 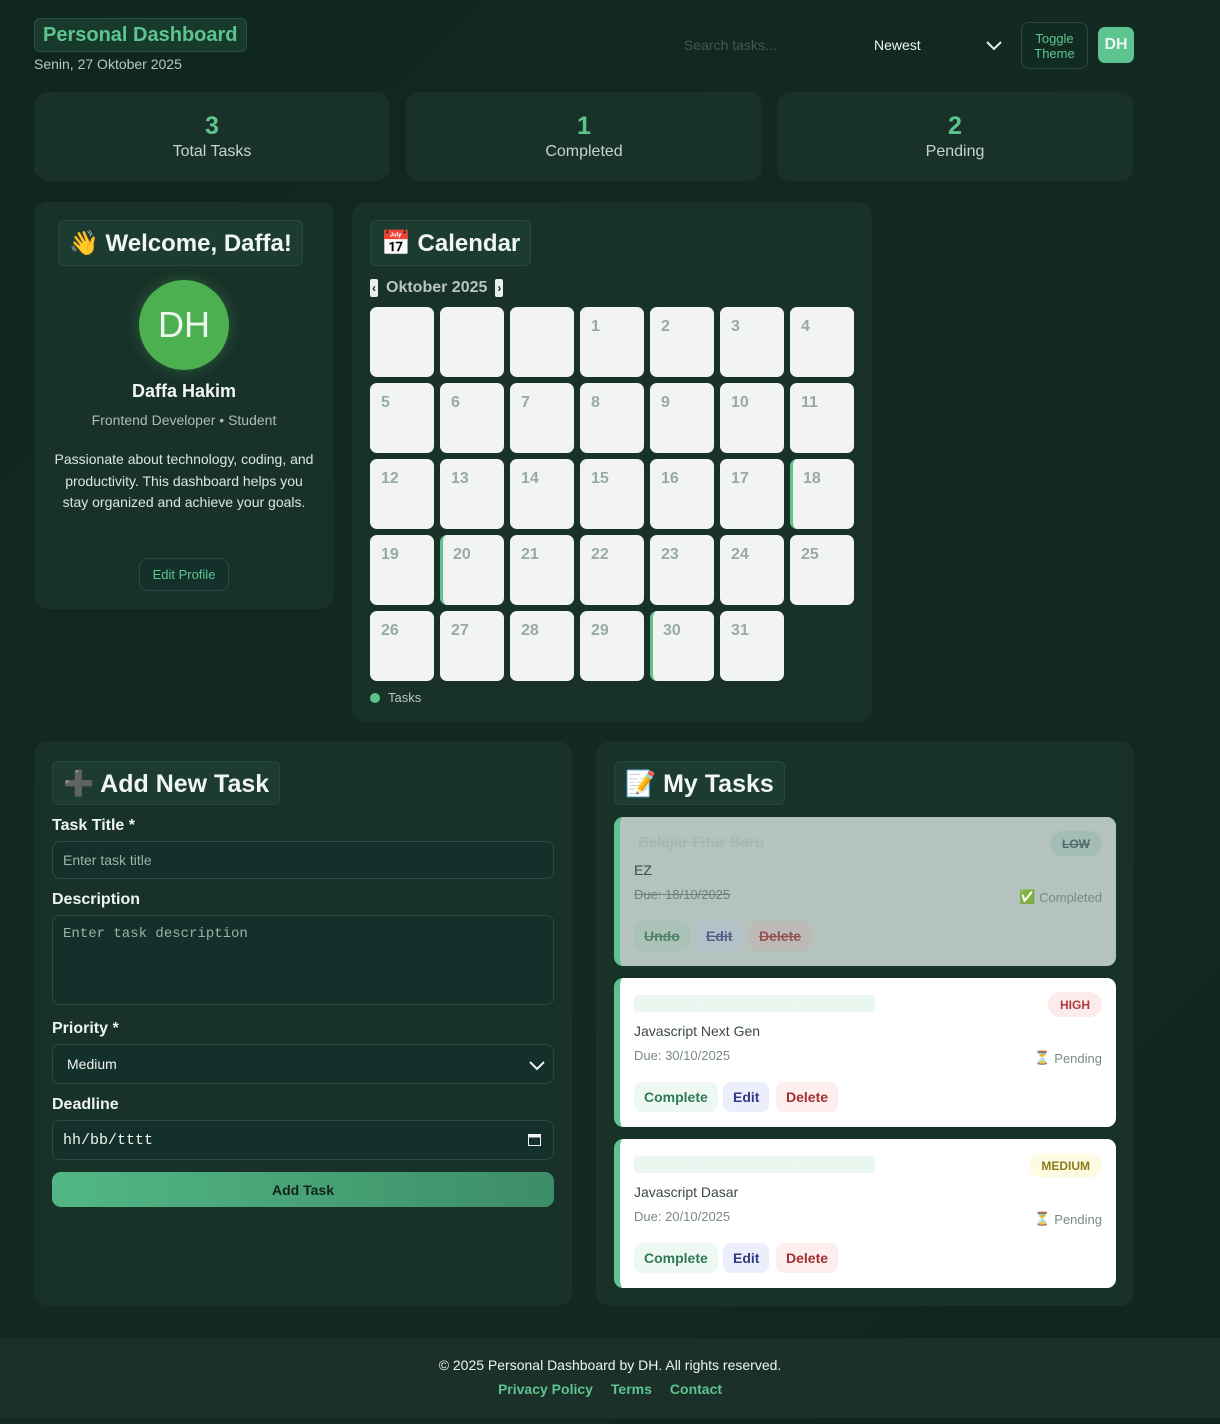 What do you see at coordinates (955, 126) in the screenshot?
I see `stat-value: 2` at bounding box center [955, 126].